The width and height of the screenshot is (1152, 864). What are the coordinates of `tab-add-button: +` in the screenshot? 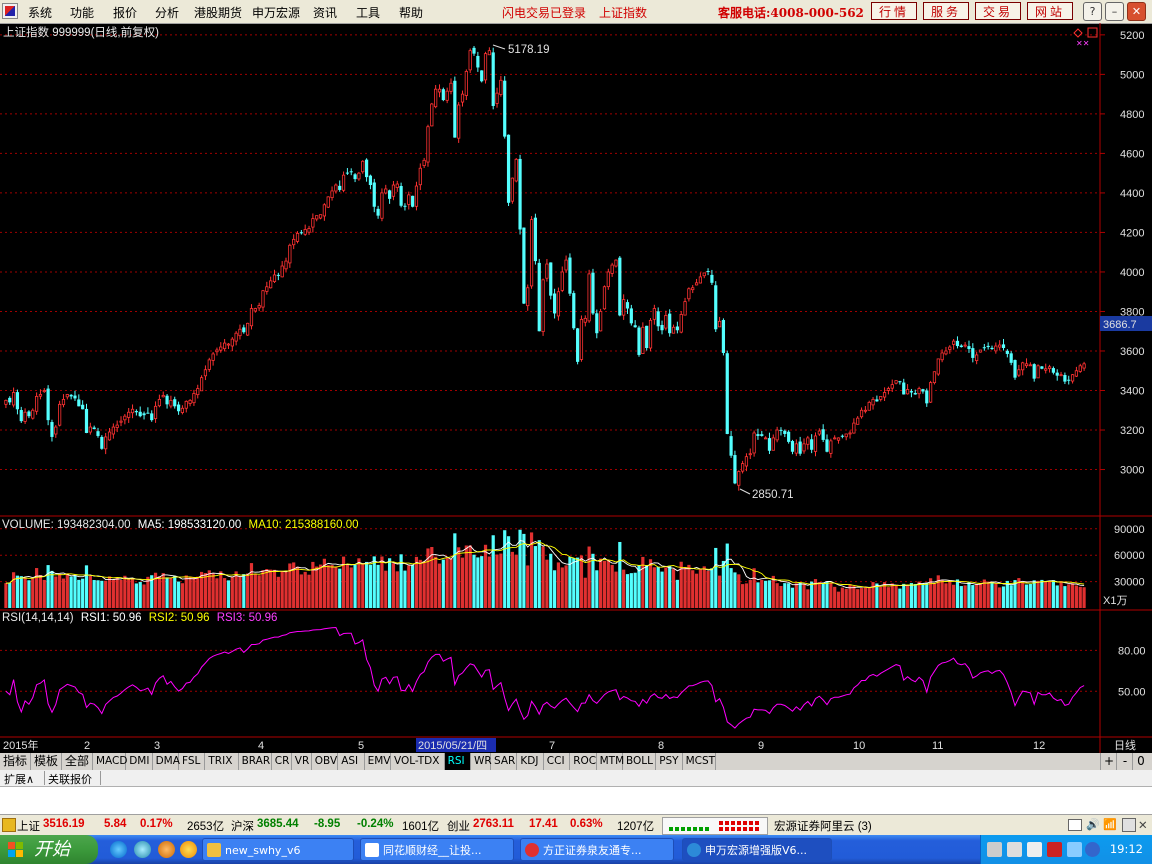 It's located at (1108, 761).